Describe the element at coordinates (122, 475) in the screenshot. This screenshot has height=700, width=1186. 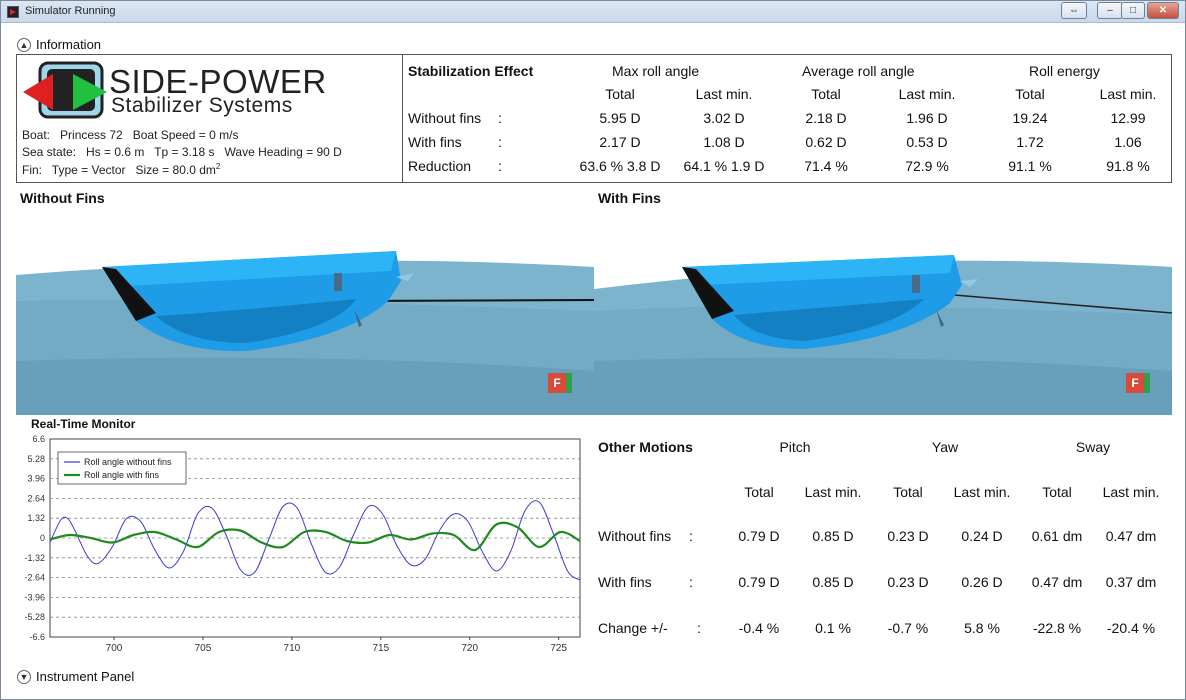
I see `legend-label: Roll angle with fins` at that location.